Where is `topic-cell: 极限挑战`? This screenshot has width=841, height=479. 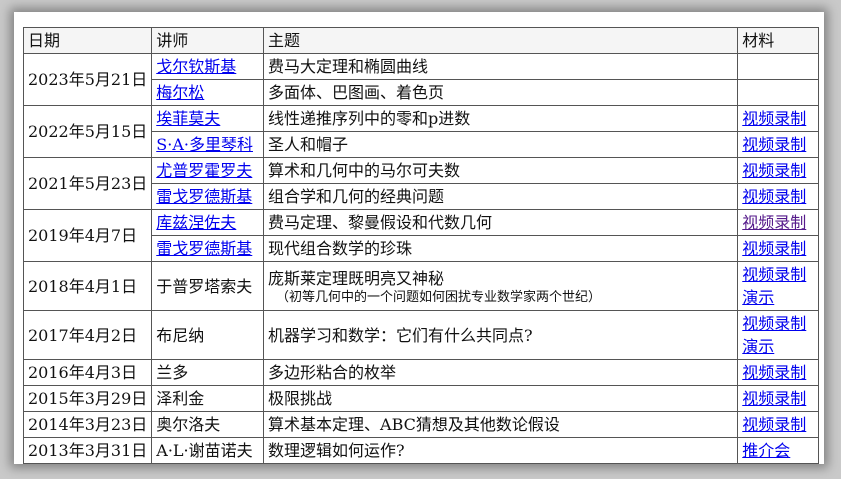 topic-cell: 极限挑战 is located at coordinates (501, 398).